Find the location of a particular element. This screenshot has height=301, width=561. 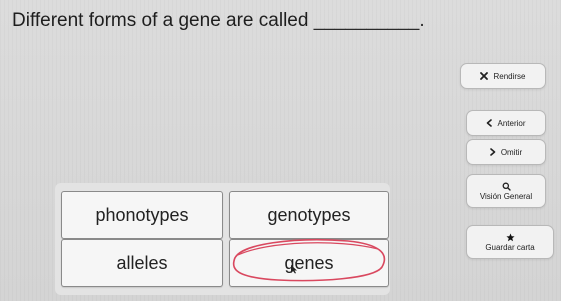

answer-label: alleles is located at coordinates (142, 262).